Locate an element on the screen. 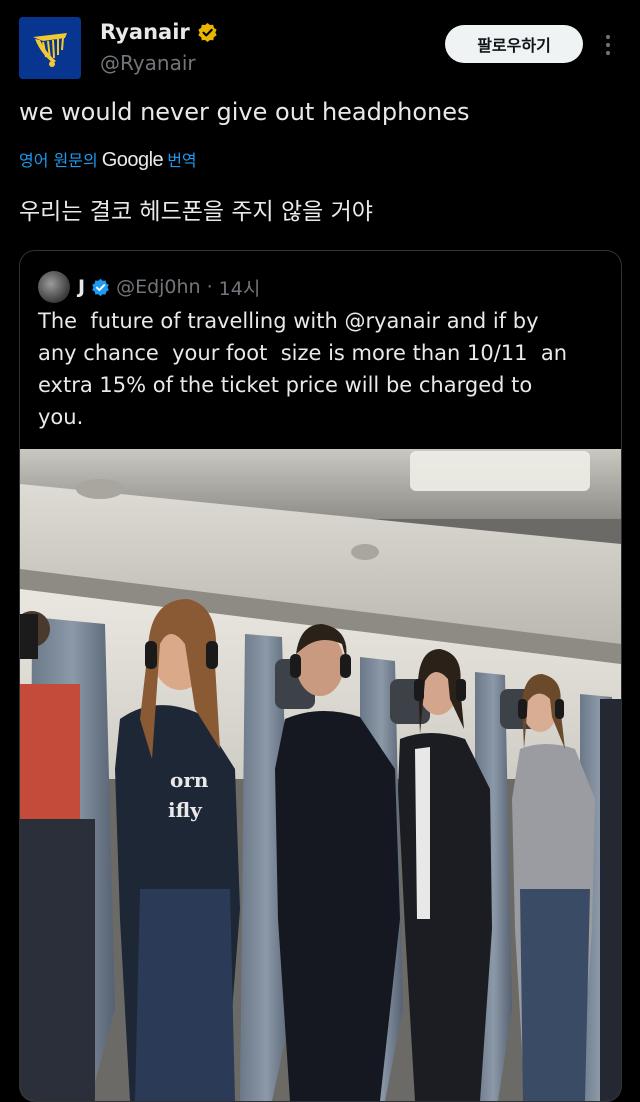 The image size is (640, 1102). tweet-header: Ryanair @Ryanair 팔로우하기 is located at coordinates (320, 47).